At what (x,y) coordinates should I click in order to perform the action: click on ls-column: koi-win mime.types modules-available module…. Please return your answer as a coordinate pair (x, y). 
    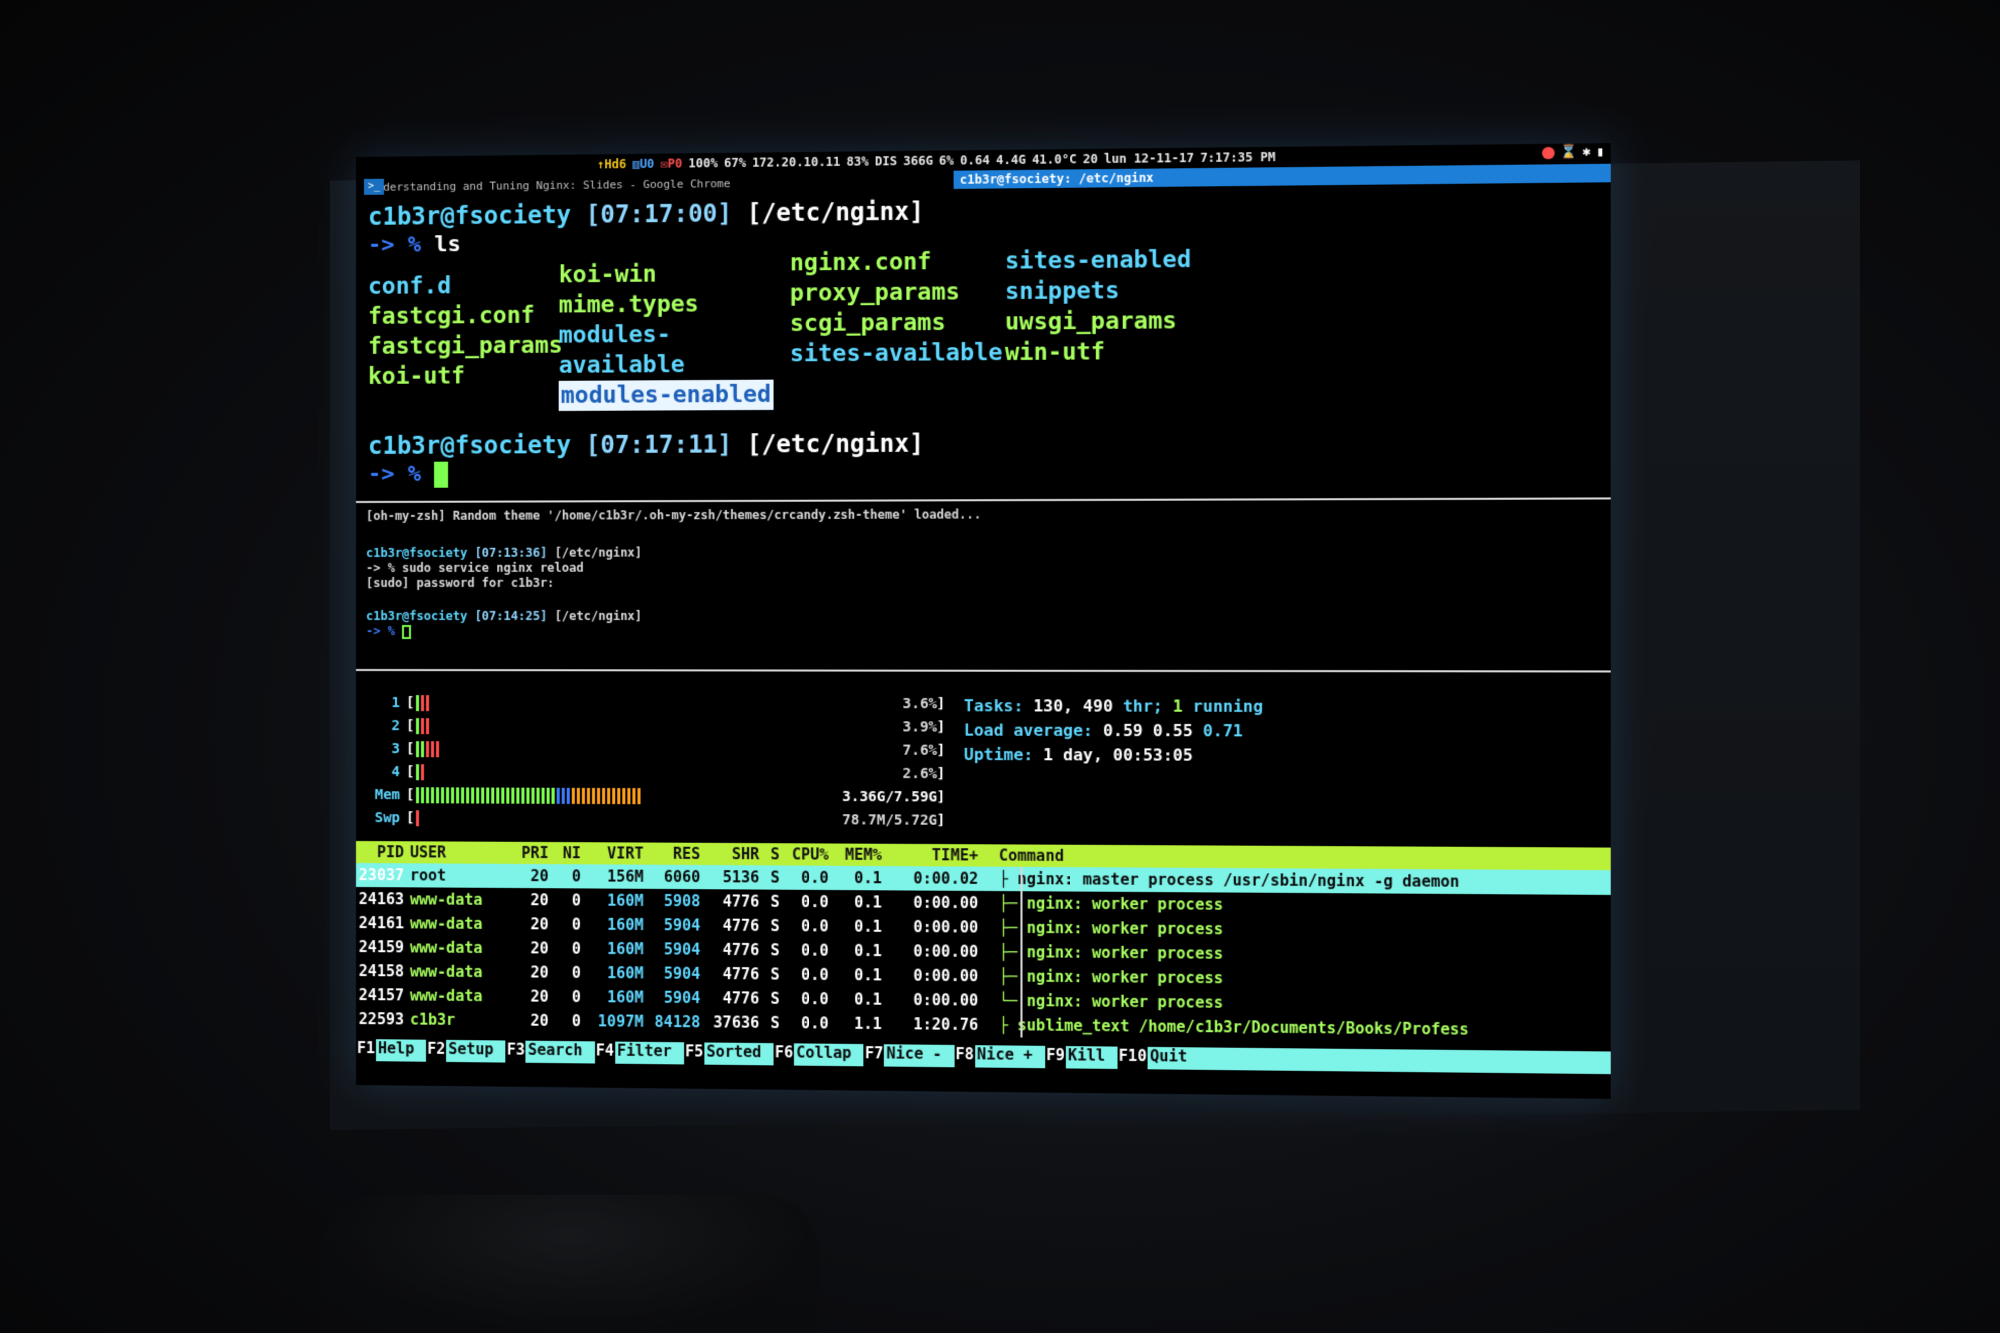
    Looking at the image, I should click on (674, 334).